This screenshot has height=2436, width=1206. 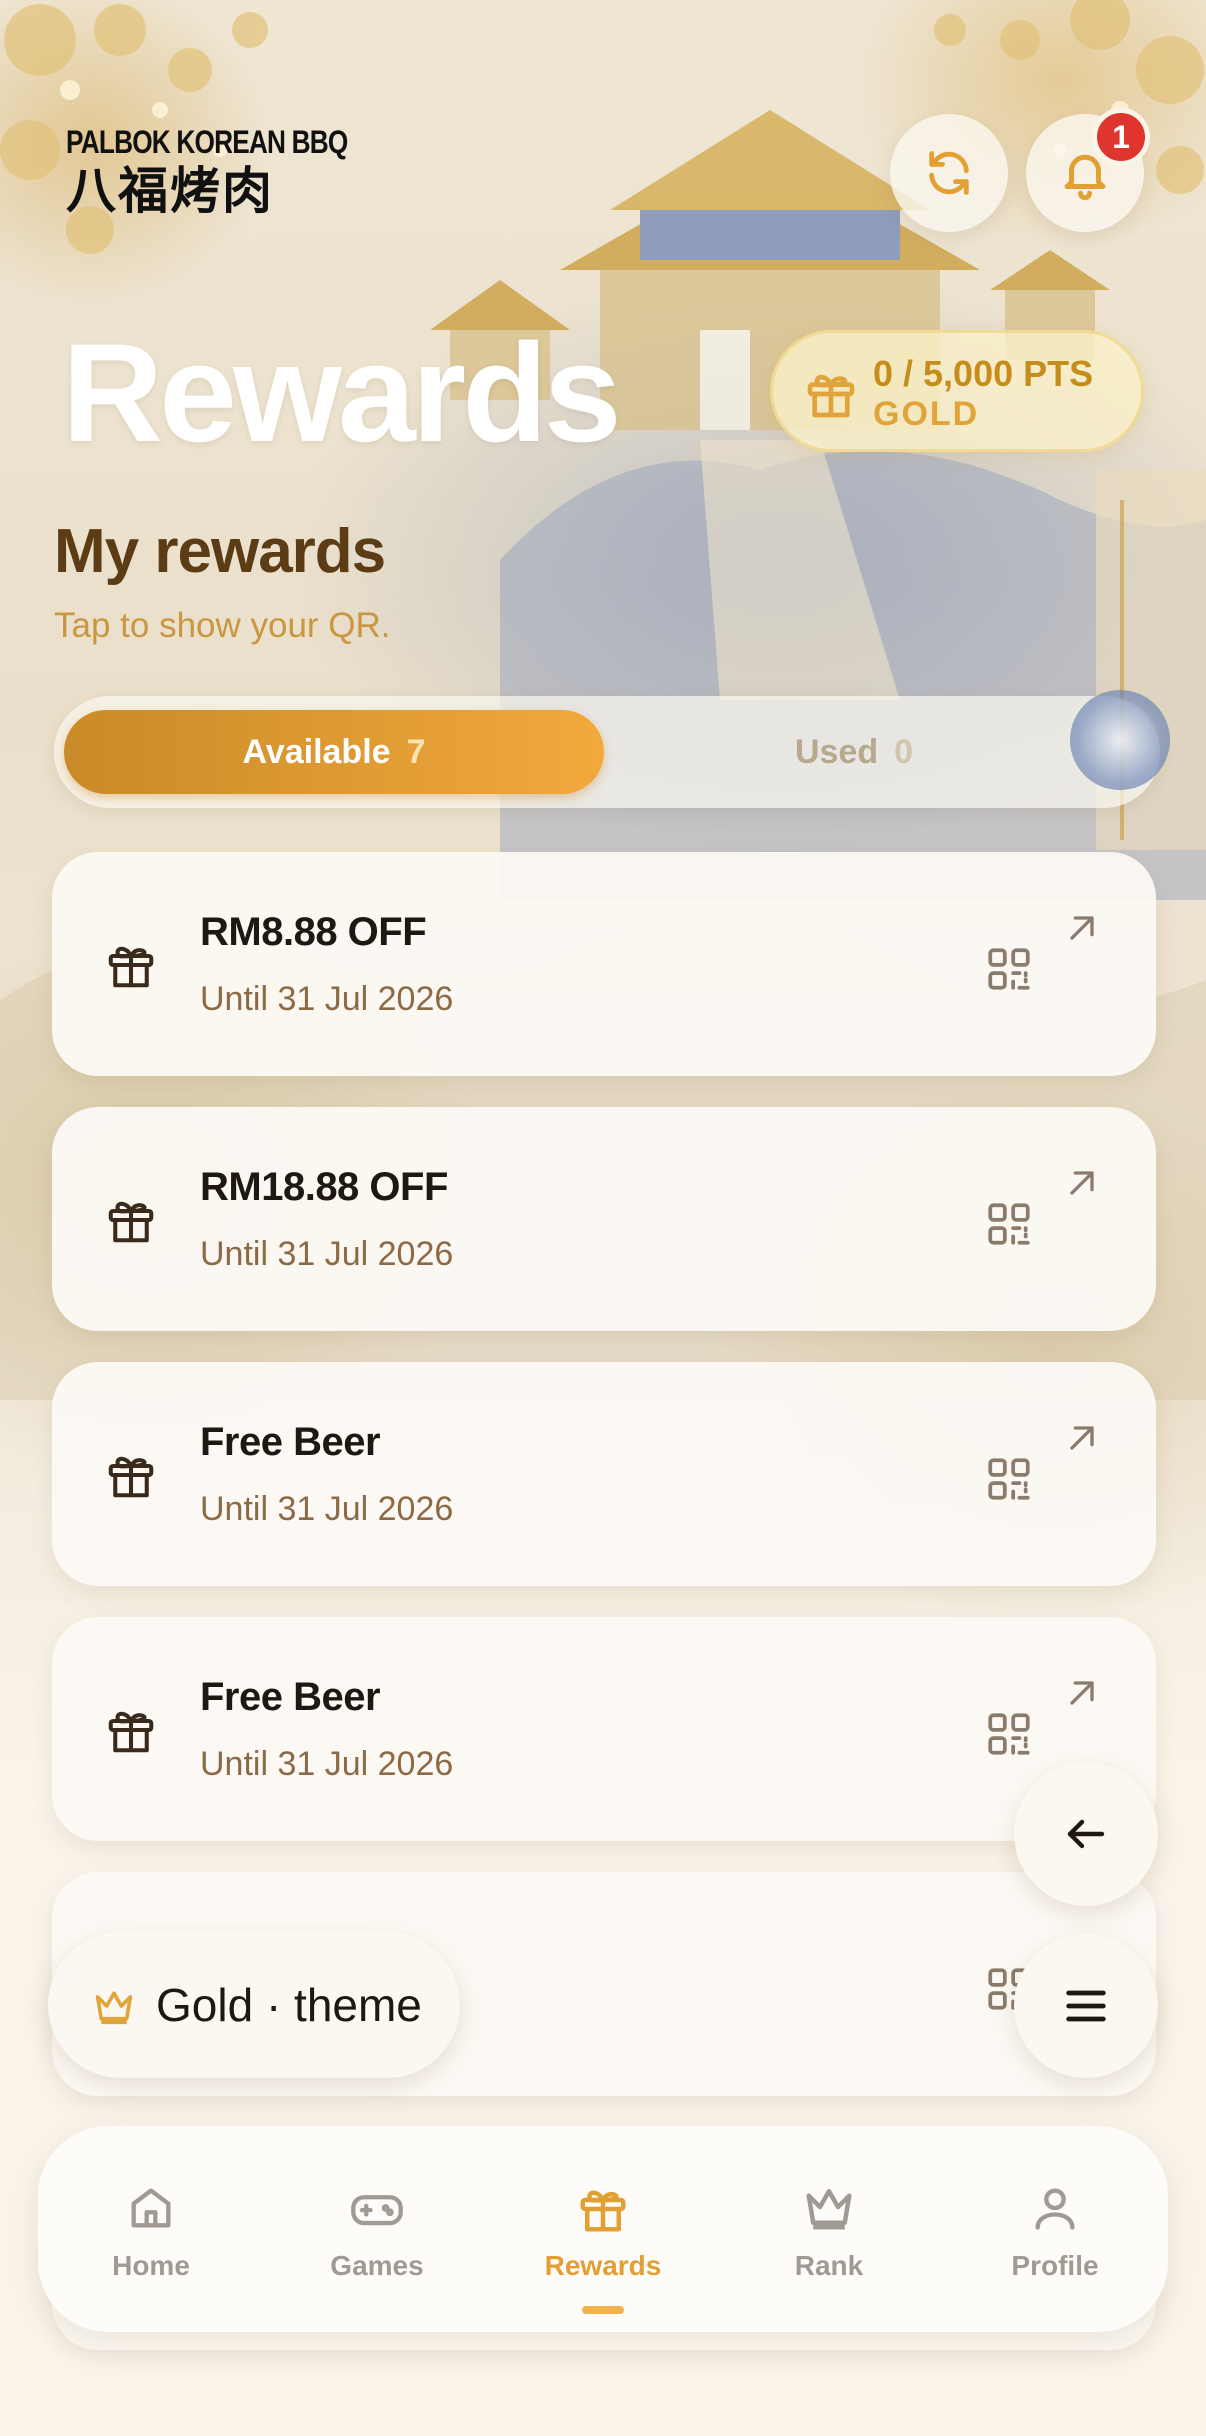 I want to click on nav-rank: Rank, so click(x=829, y=2229).